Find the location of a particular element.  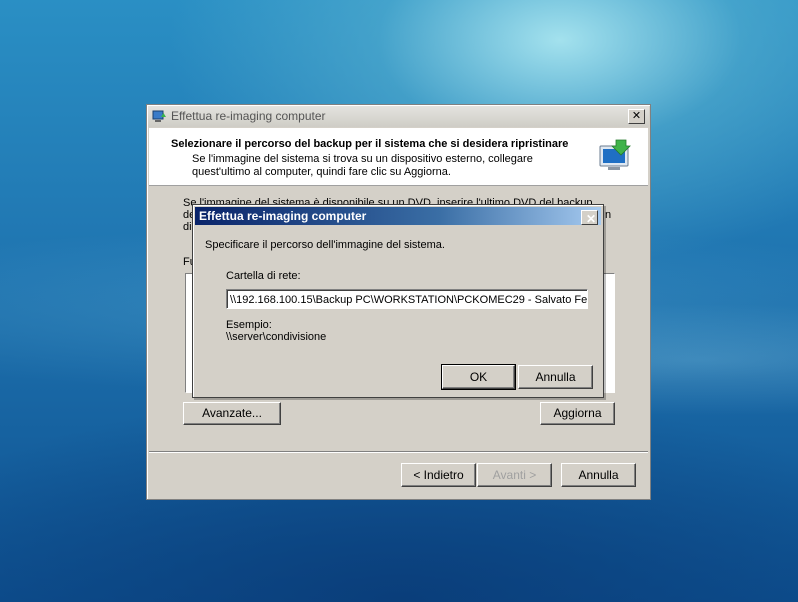

ok-button: OK is located at coordinates (478, 377).